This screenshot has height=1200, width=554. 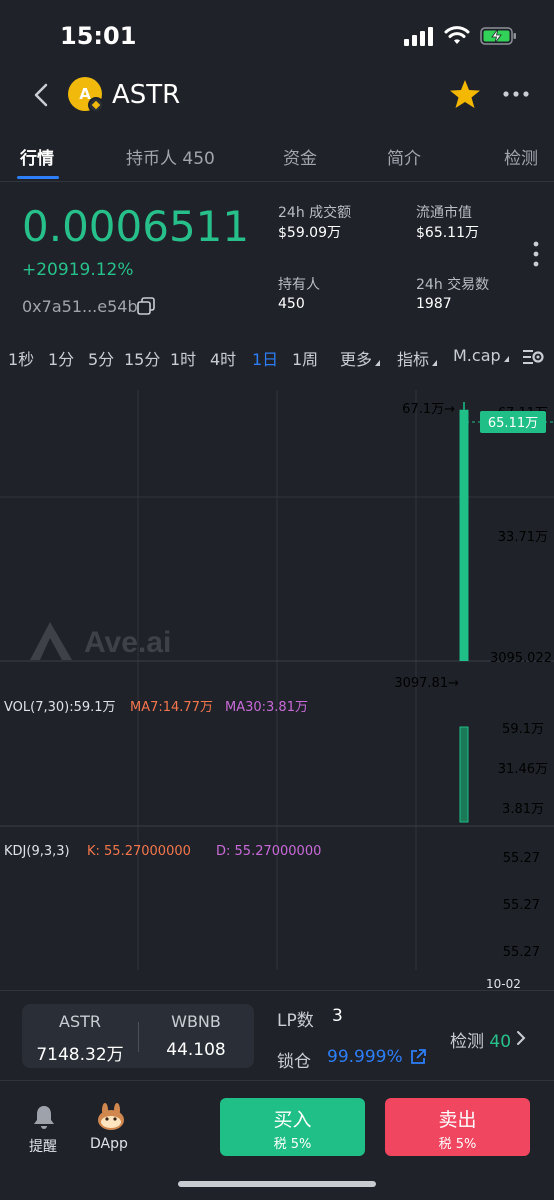 I want to click on dapp-pancake-icon, so click(x=111, y=1117).